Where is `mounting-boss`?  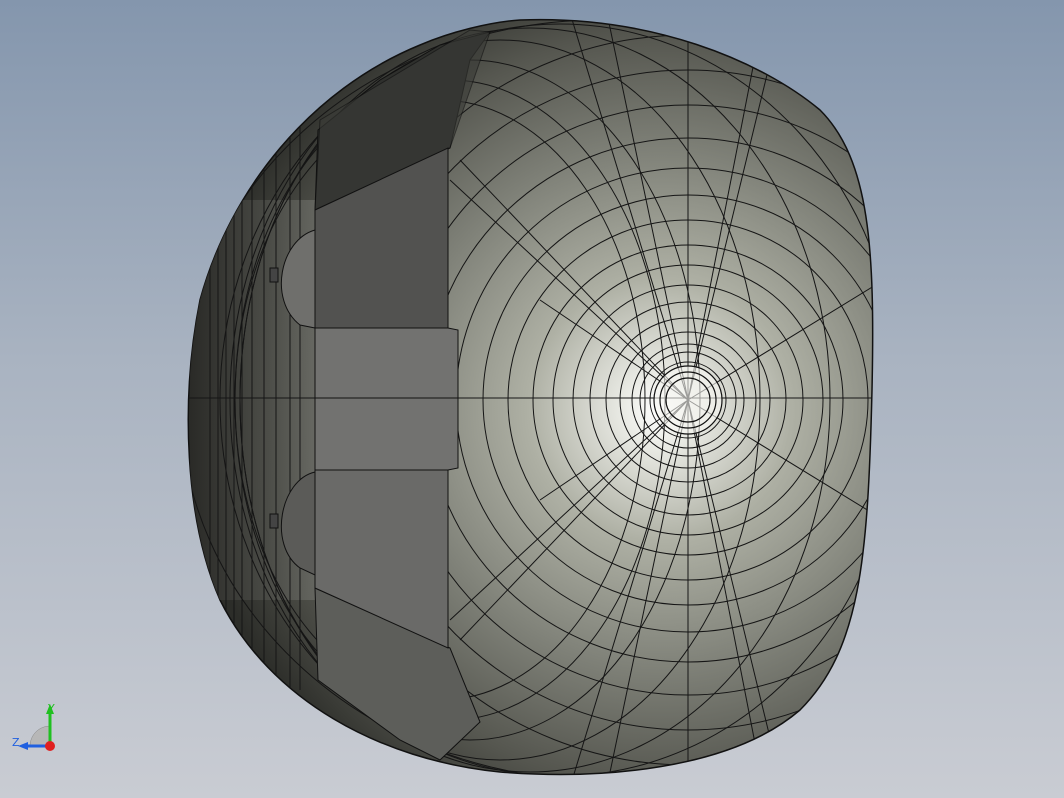
mounting-boss is located at coordinates (386, 398).